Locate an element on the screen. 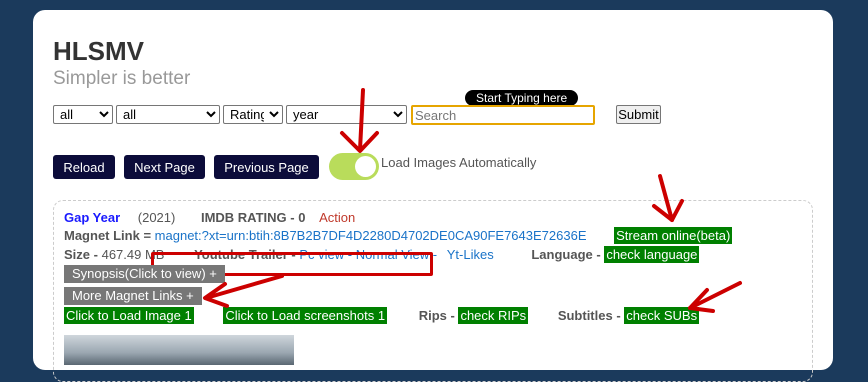 This screenshot has height=382, width=868. load-images-toggle is located at coordinates (354, 166).